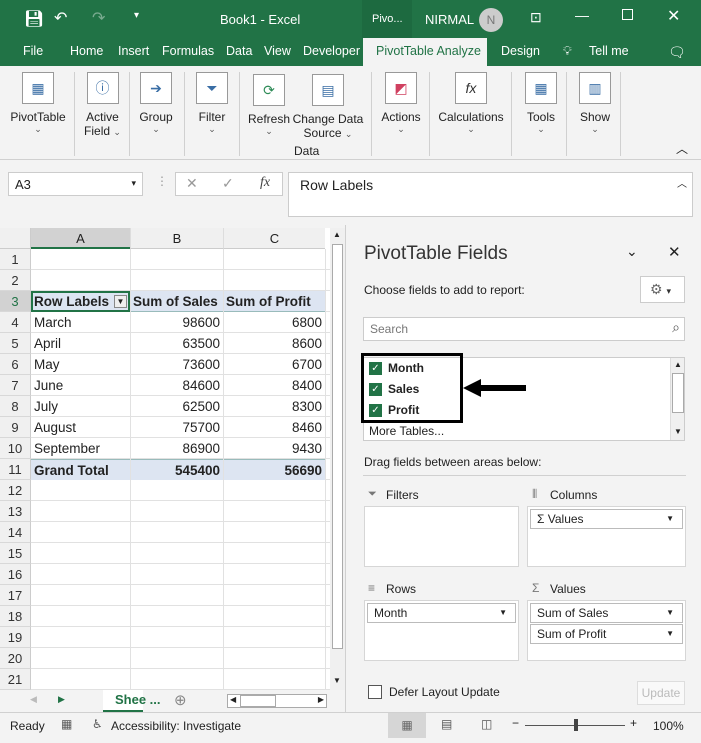 The width and height of the screenshot is (701, 743). Describe the element at coordinates (80, 385) in the screenshot. I see `cell: June` at that location.